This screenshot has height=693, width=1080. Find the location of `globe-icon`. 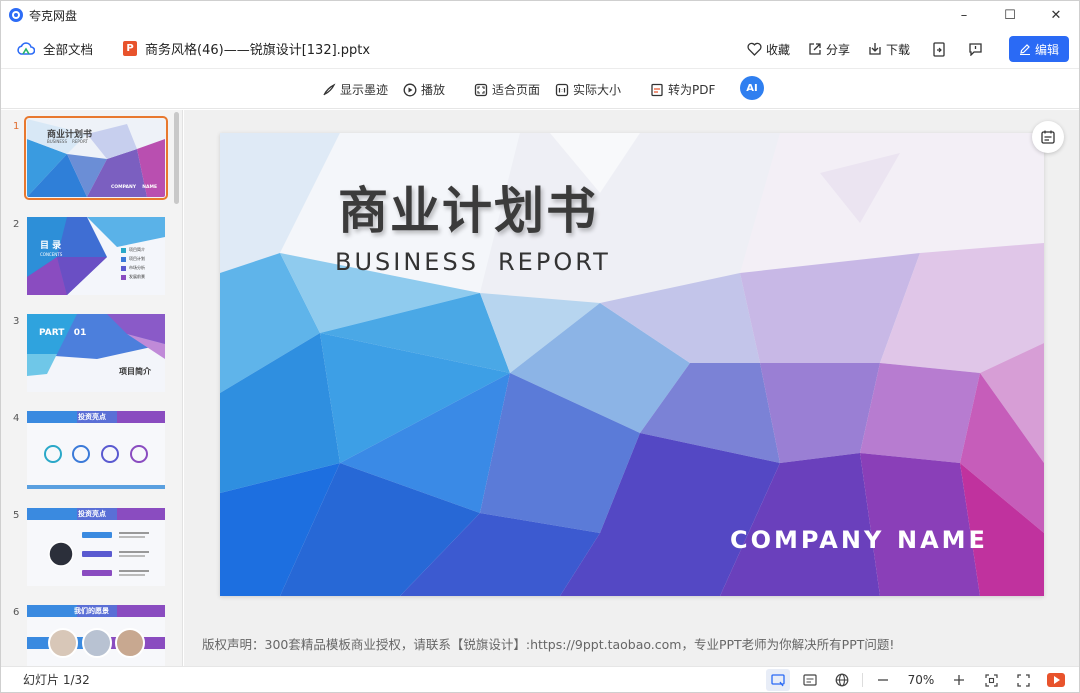

globe-icon is located at coordinates (842, 680).